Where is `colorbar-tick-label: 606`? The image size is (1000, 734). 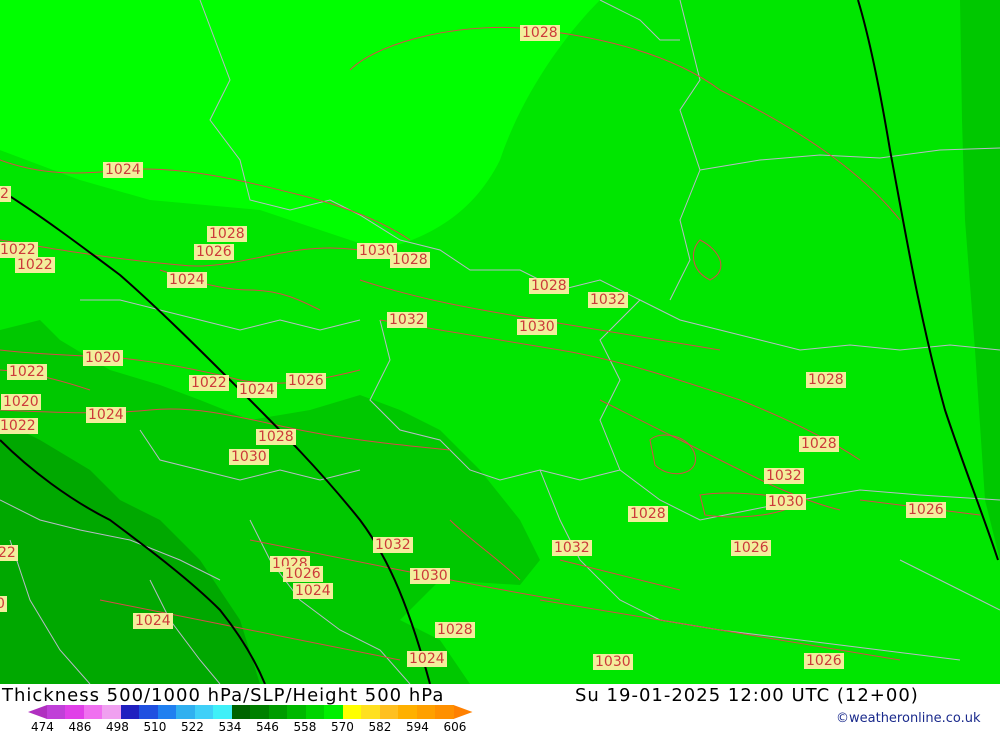
colorbar-tick-label: 606 is located at coordinates (455, 727).